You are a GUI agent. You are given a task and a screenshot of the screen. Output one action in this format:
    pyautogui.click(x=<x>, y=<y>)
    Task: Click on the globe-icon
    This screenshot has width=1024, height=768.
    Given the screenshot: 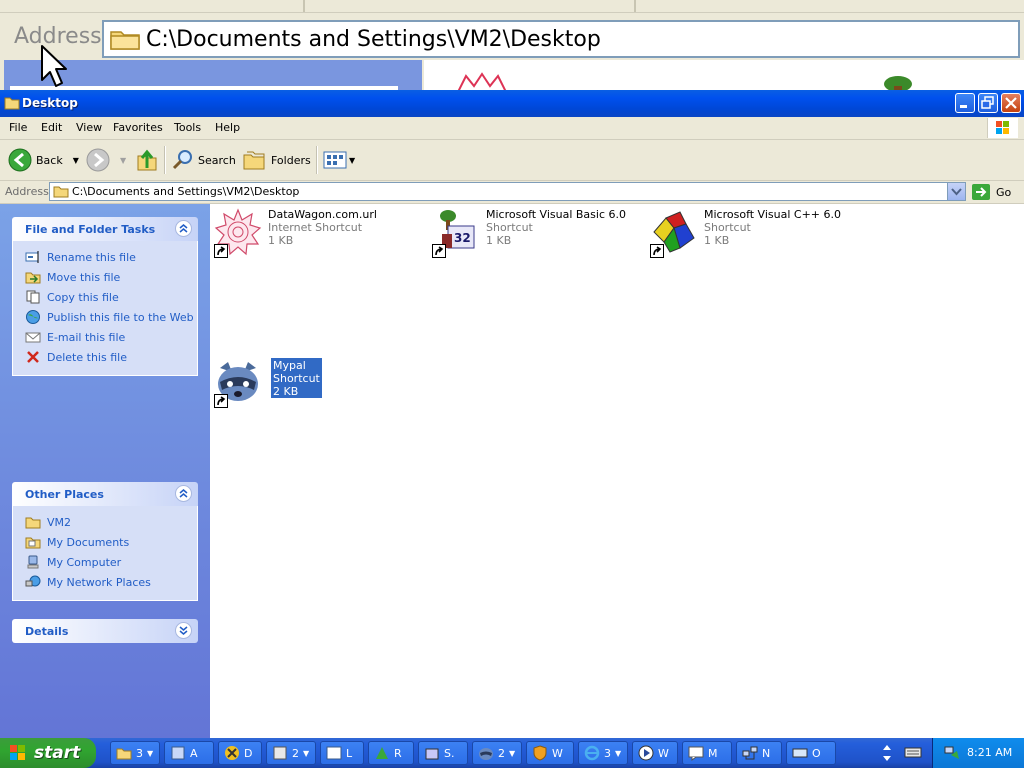 What is the action you would take?
    pyautogui.click(x=33, y=317)
    